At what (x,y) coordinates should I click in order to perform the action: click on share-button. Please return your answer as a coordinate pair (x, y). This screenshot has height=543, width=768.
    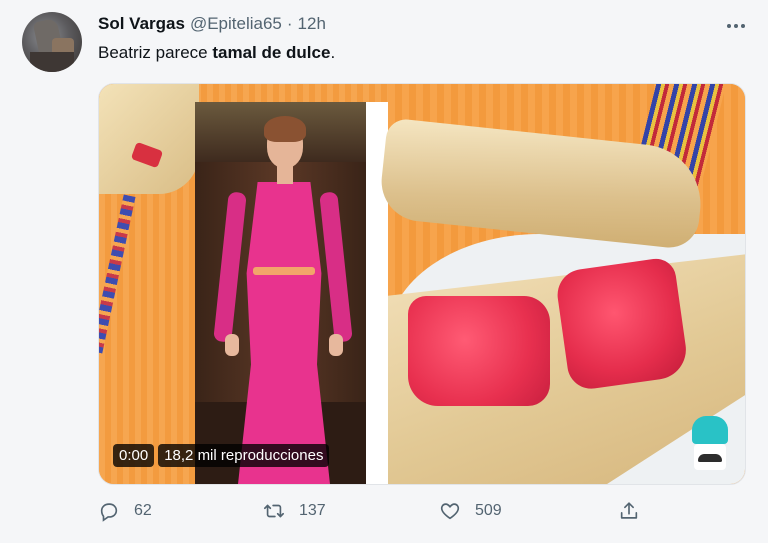
    Looking at the image, I should click on (629, 511).